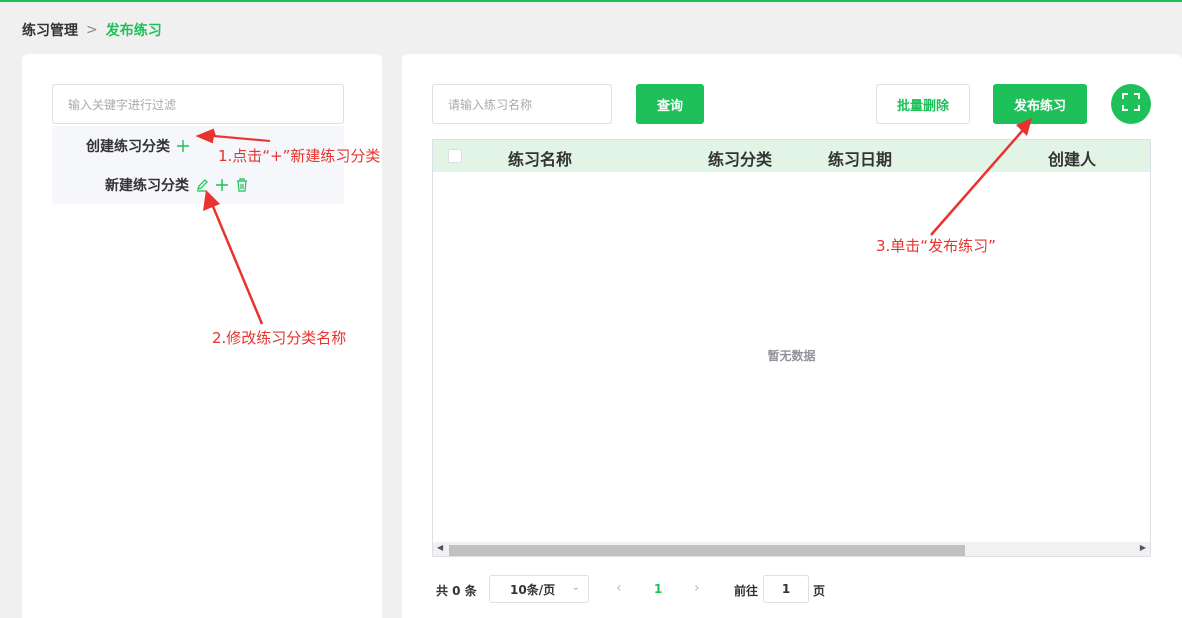  What do you see at coordinates (923, 104) in the screenshot?
I see `batch-delete-button: 批量删除` at bounding box center [923, 104].